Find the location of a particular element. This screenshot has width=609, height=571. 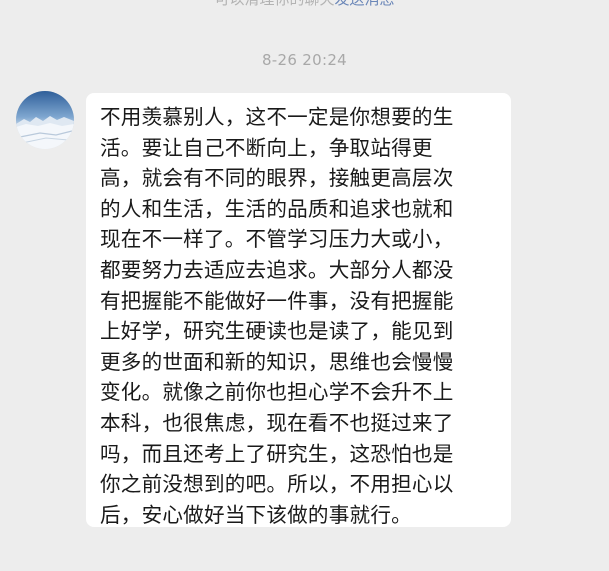

message-line: 的人和生活，生活的品质和追求也就和 is located at coordinates (277, 208).